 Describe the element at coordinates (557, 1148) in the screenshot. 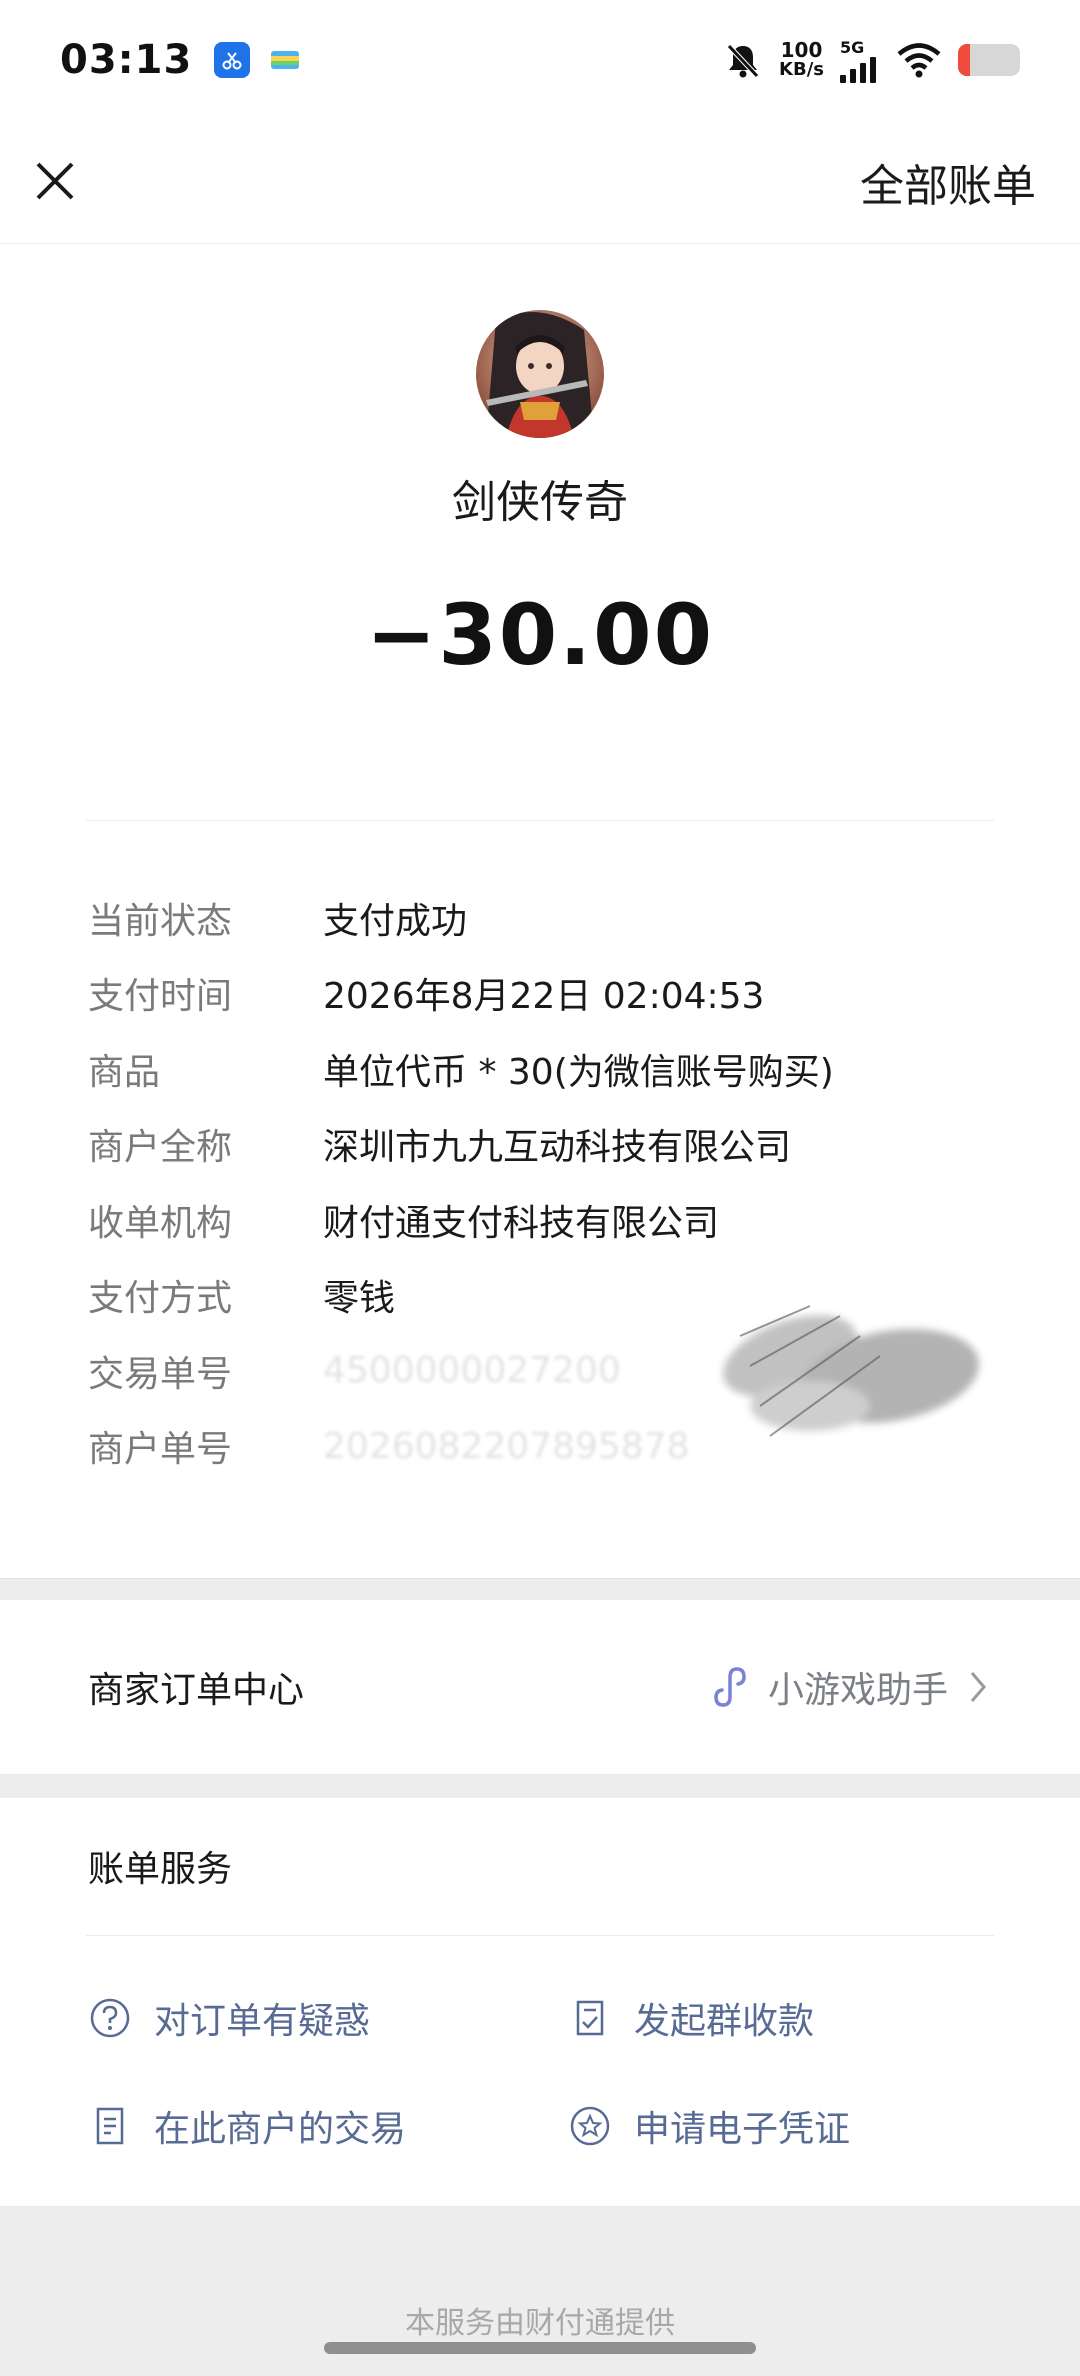

I see `detail-value: 深圳市九九互动科技有限公司` at that location.